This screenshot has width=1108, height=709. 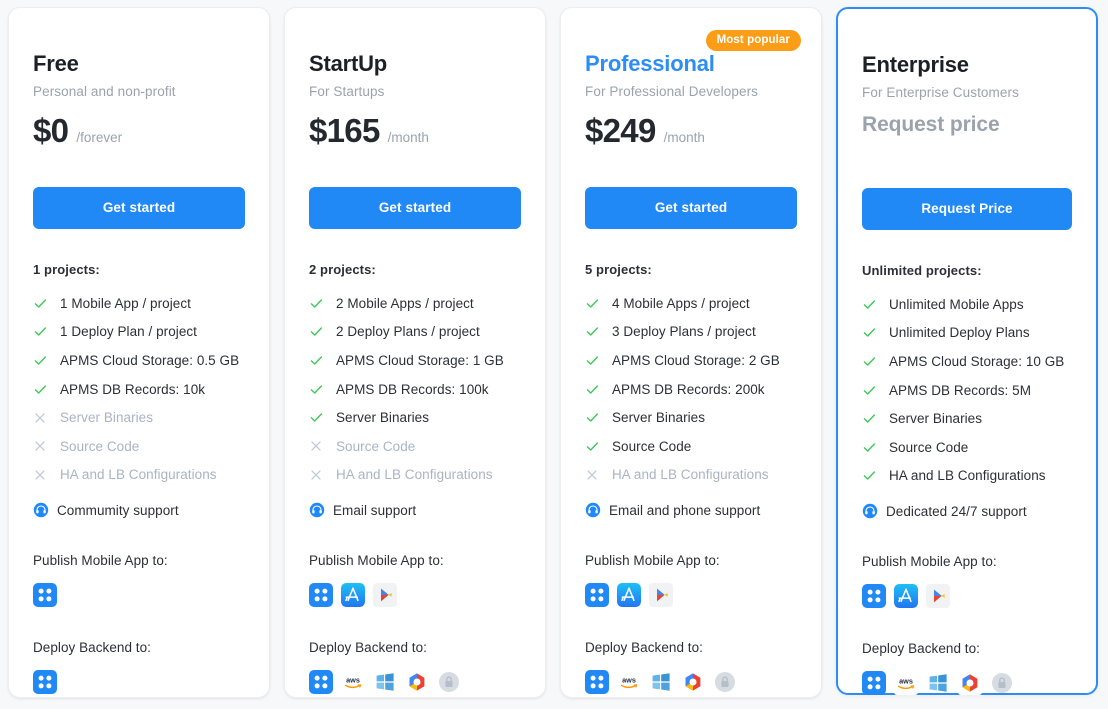 What do you see at coordinates (139, 132) in the screenshot?
I see `plan-price: $0/forever` at bounding box center [139, 132].